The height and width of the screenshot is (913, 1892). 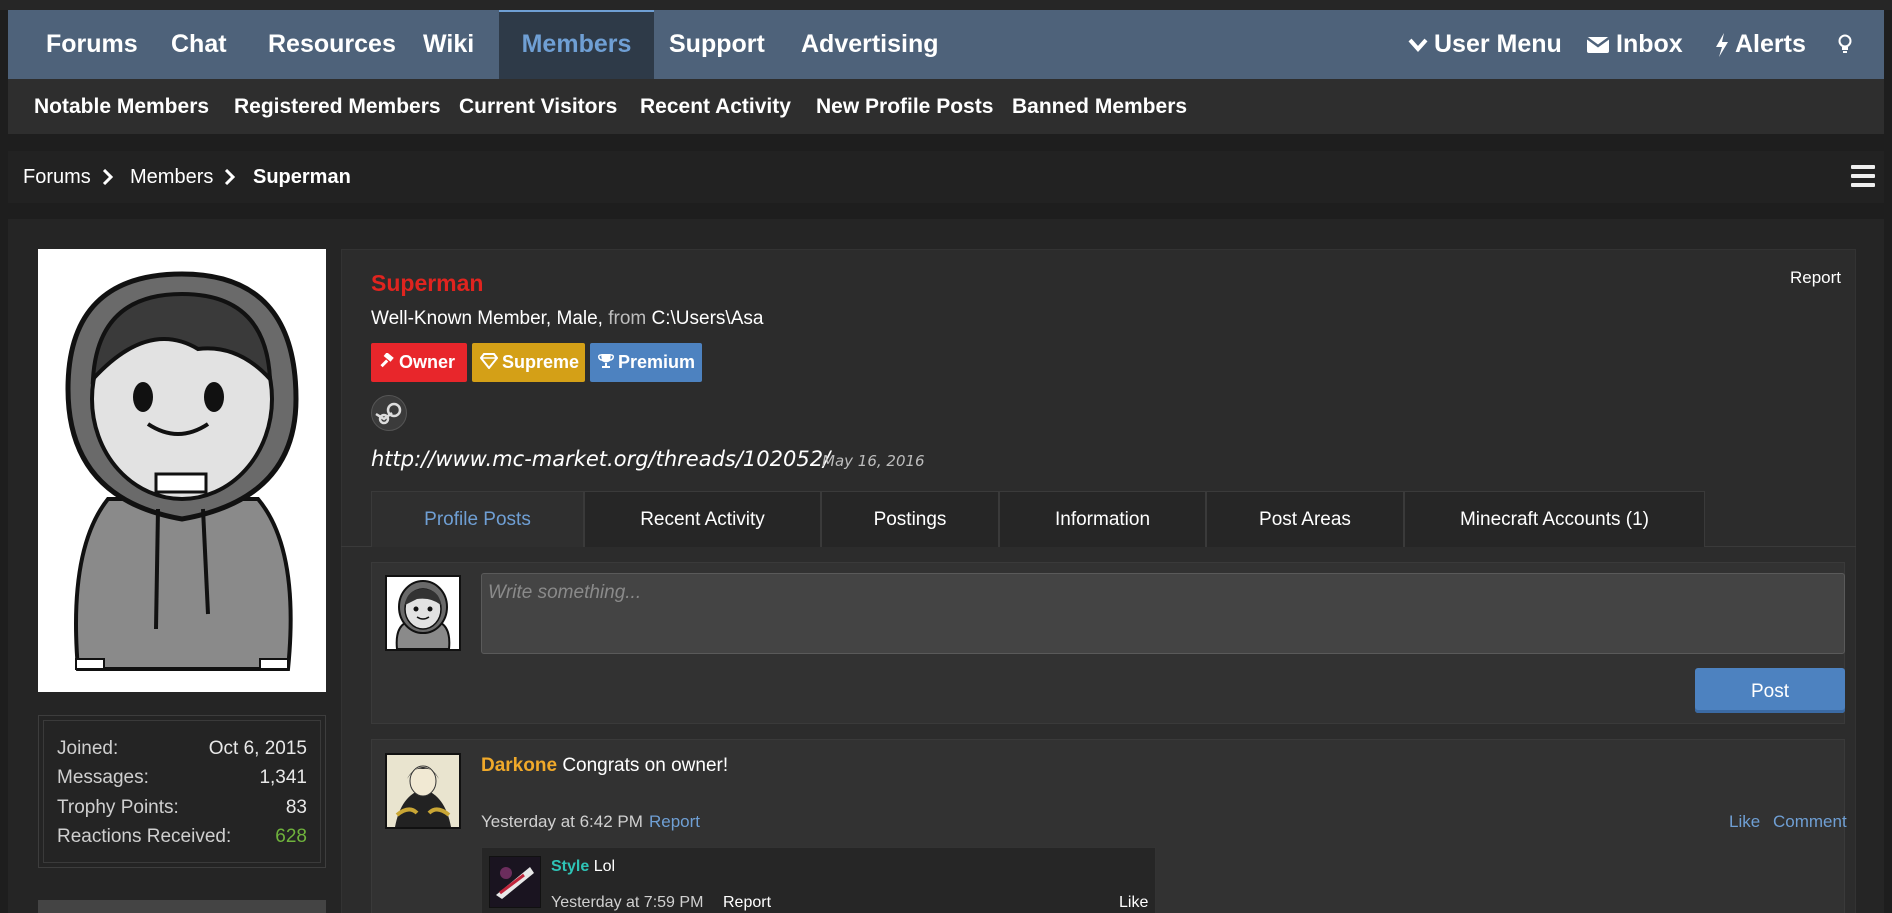 What do you see at coordinates (387, 360) in the screenshot?
I see `gavel-icon` at bounding box center [387, 360].